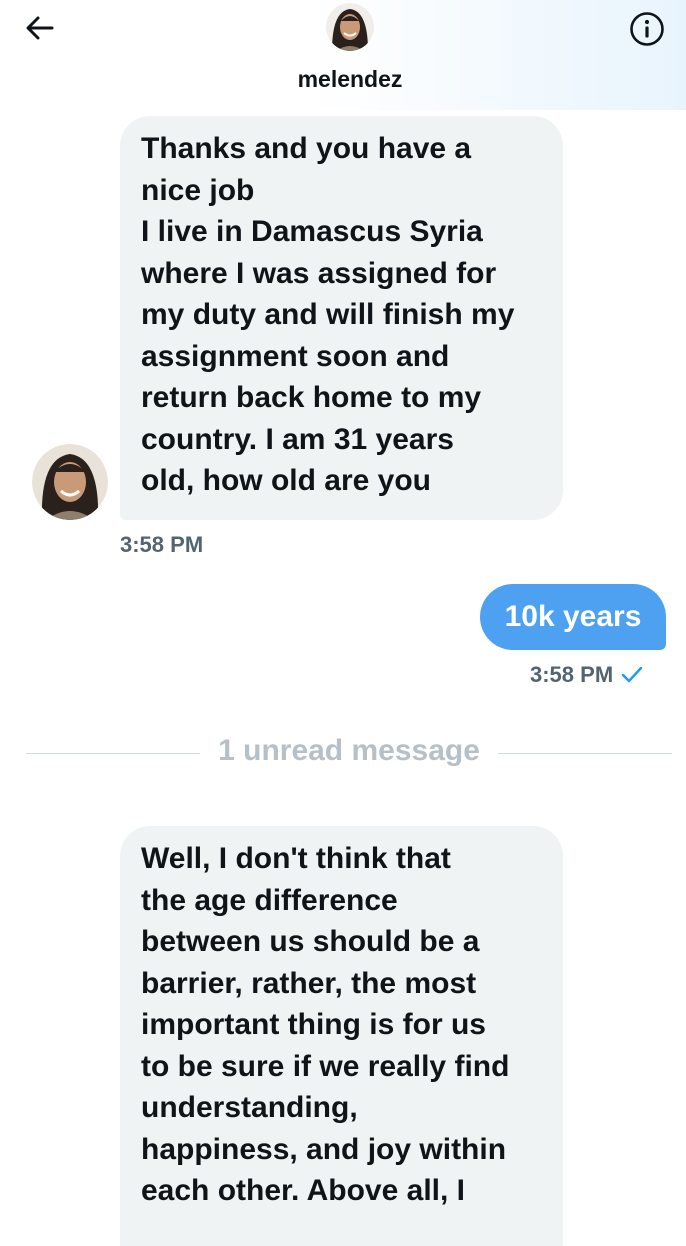 The height and width of the screenshot is (1246, 686). I want to click on conversation-info-button, so click(647, 29).